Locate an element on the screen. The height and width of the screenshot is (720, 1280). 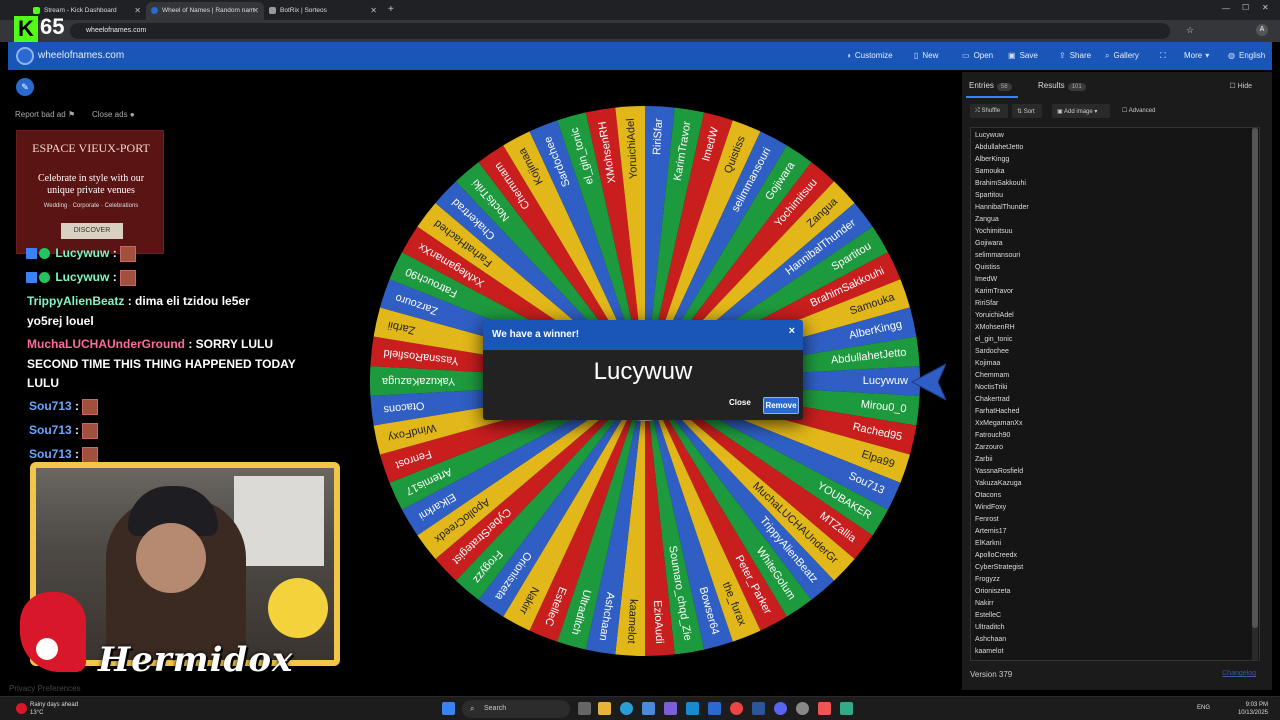
windows-start-icon is located at coordinates (448, 708).